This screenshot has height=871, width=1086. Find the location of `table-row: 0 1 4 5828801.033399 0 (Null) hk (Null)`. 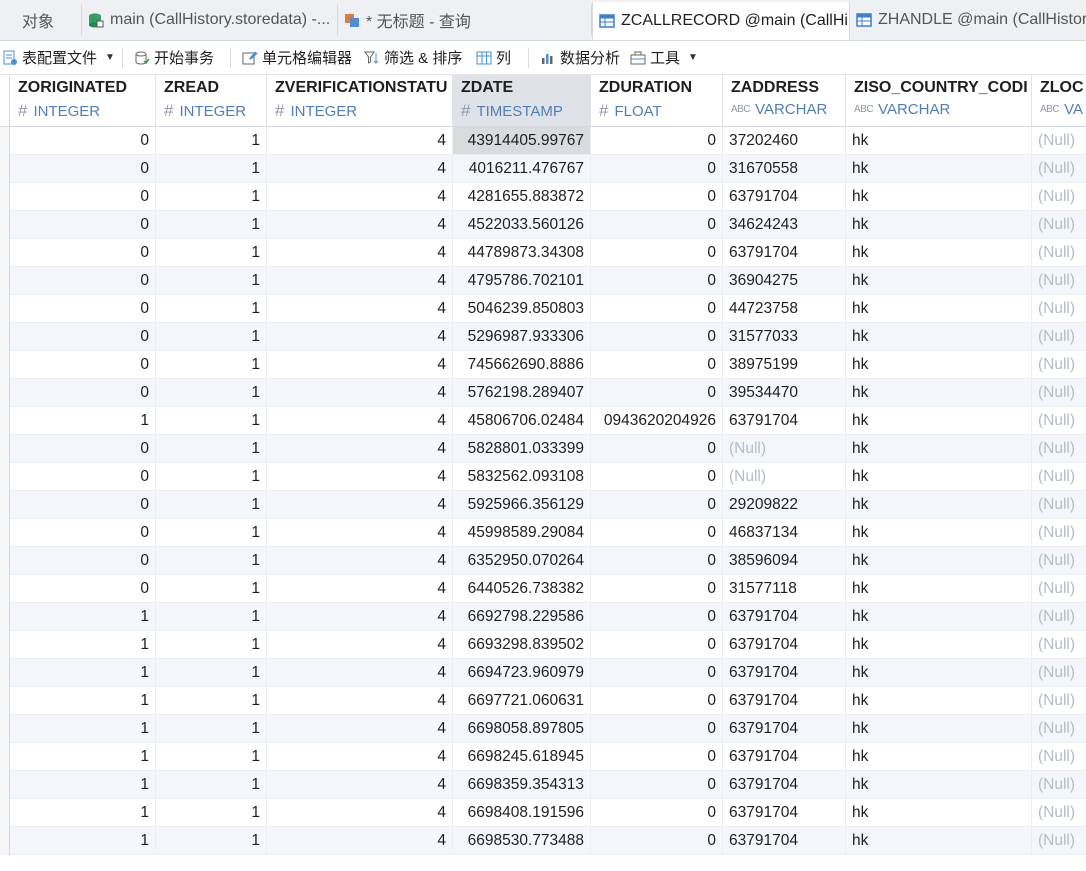

table-row: 0 1 4 5828801.033399 0 (Null) hk (Null) is located at coordinates (543, 449).